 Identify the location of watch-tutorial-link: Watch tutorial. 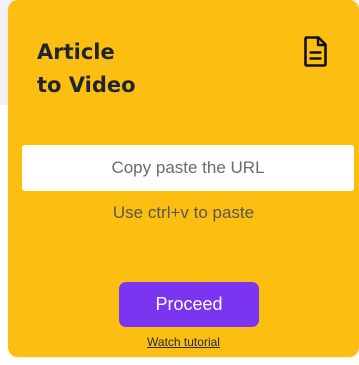
(183, 342).